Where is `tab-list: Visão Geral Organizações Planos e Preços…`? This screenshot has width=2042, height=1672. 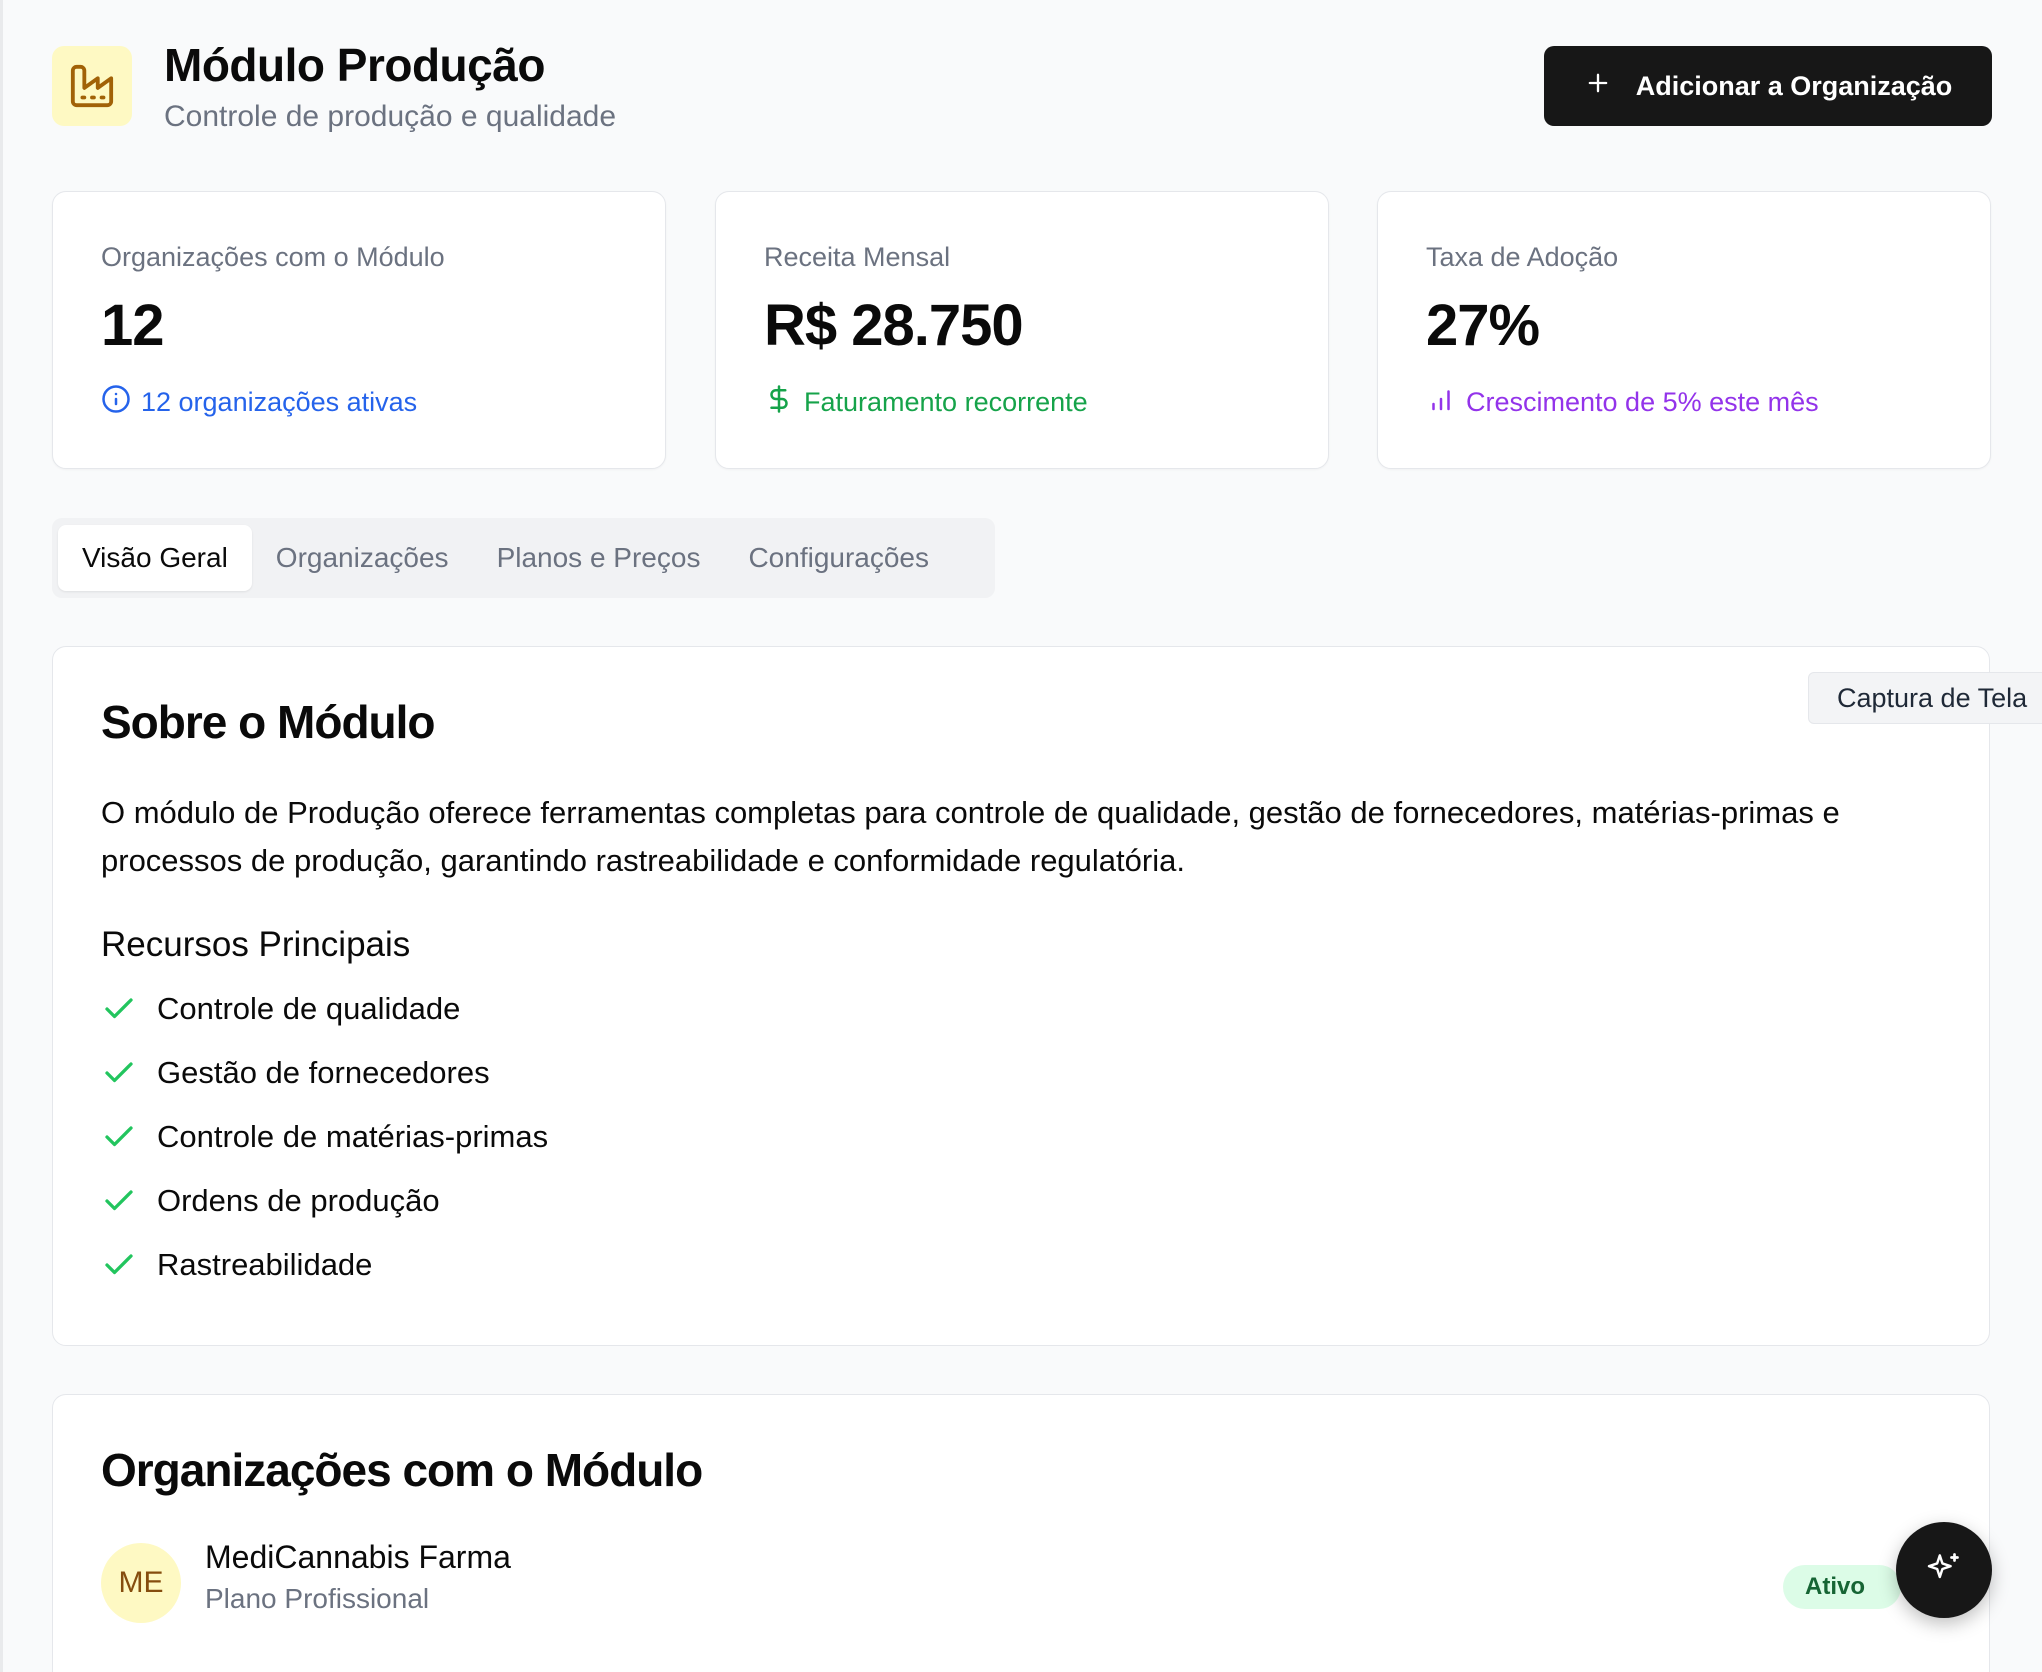
tab-list: Visão Geral Organizações Planos e Preços… is located at coordinates (523, 558).